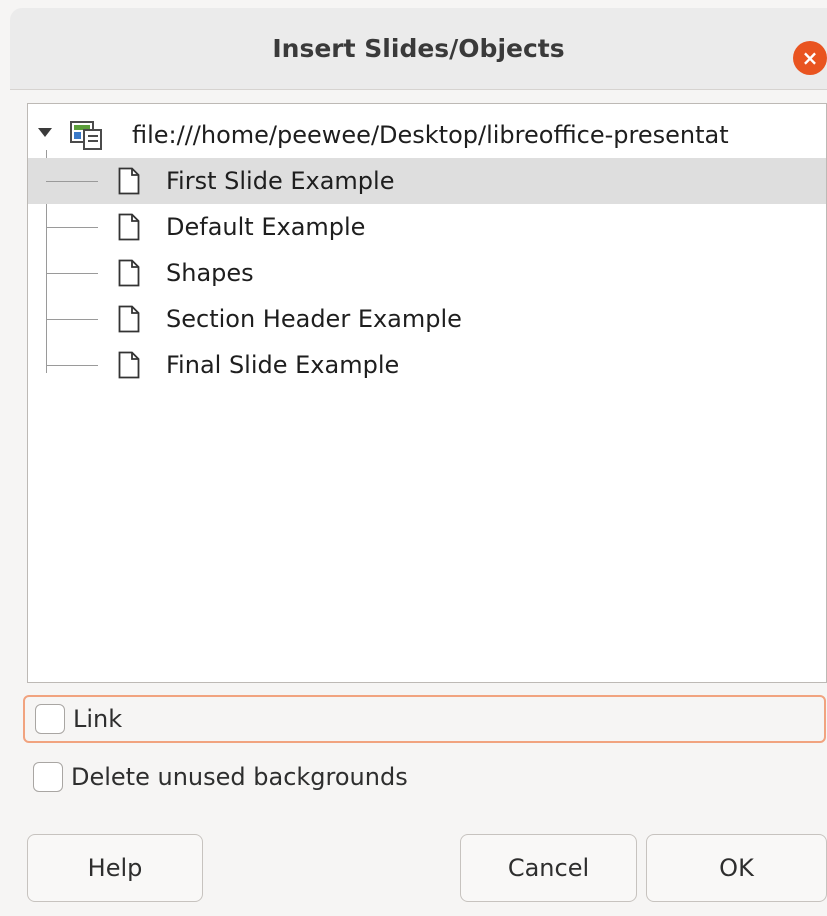 The image size is (827, 916). Describe the element at coordinates (115, 868) in the screenshot. I see `help-button: Help` at that location.